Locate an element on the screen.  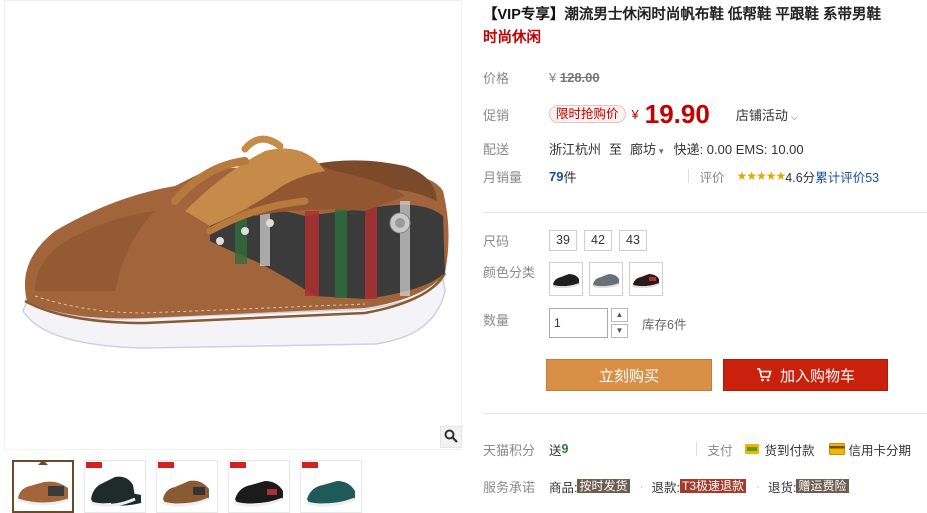
monthly-sales-unit: 件 is located at coordinates (570, 177).